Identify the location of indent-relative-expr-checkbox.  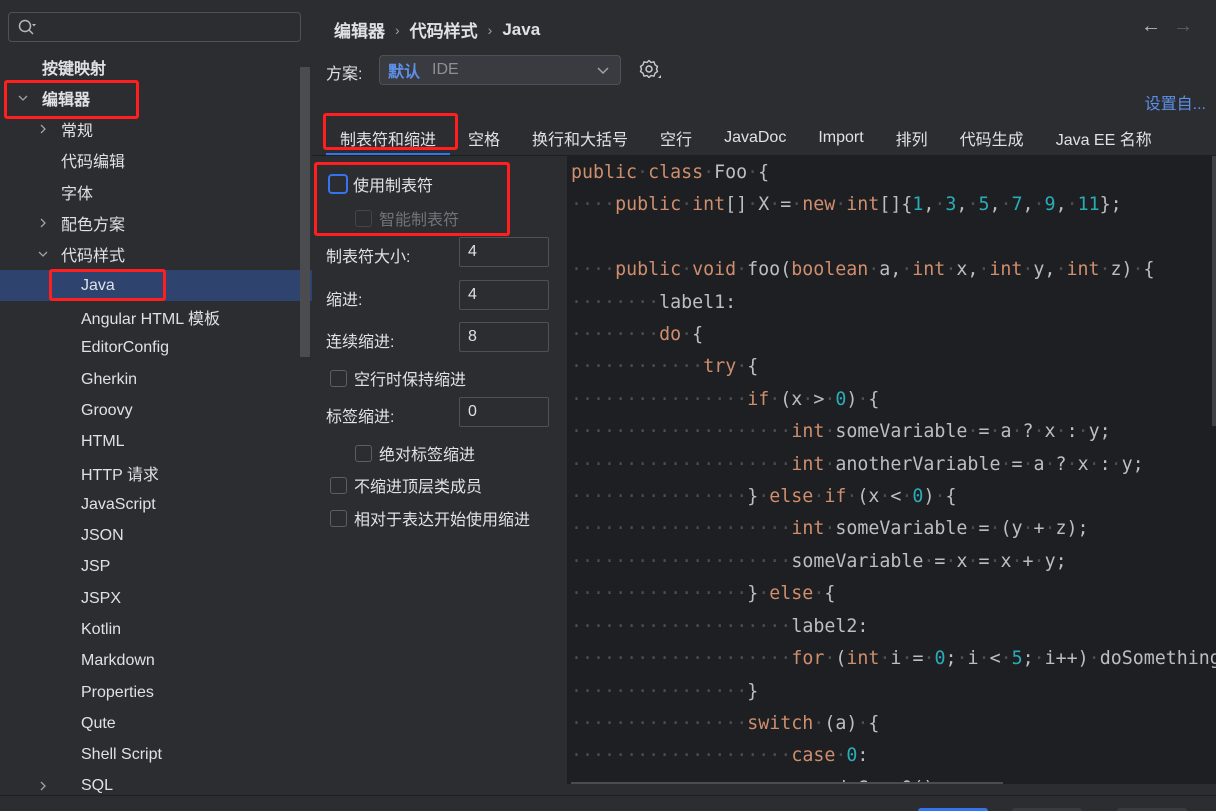
(338, 518).